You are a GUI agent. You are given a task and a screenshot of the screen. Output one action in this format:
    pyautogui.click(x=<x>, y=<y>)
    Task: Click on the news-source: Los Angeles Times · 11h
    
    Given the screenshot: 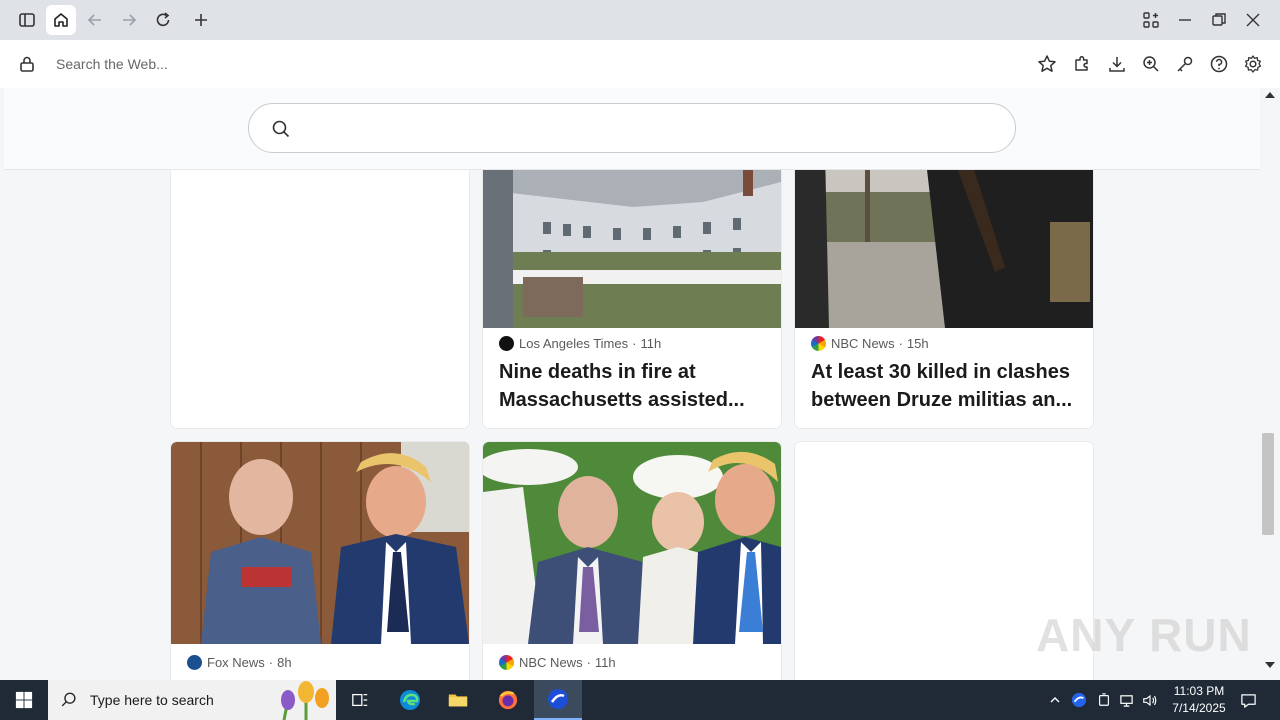 What is the action you would take?
    pyautogui.click(x=580, y=343)
    